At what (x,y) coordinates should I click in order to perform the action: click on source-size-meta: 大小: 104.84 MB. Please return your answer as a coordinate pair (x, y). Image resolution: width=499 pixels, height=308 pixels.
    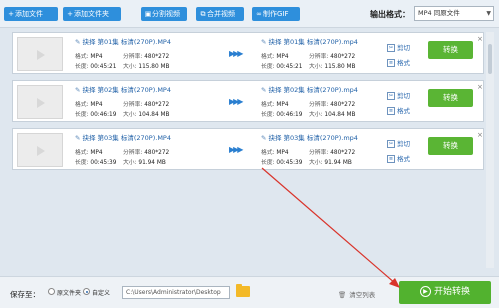
    Looking at the image, I should click on (146, 115).